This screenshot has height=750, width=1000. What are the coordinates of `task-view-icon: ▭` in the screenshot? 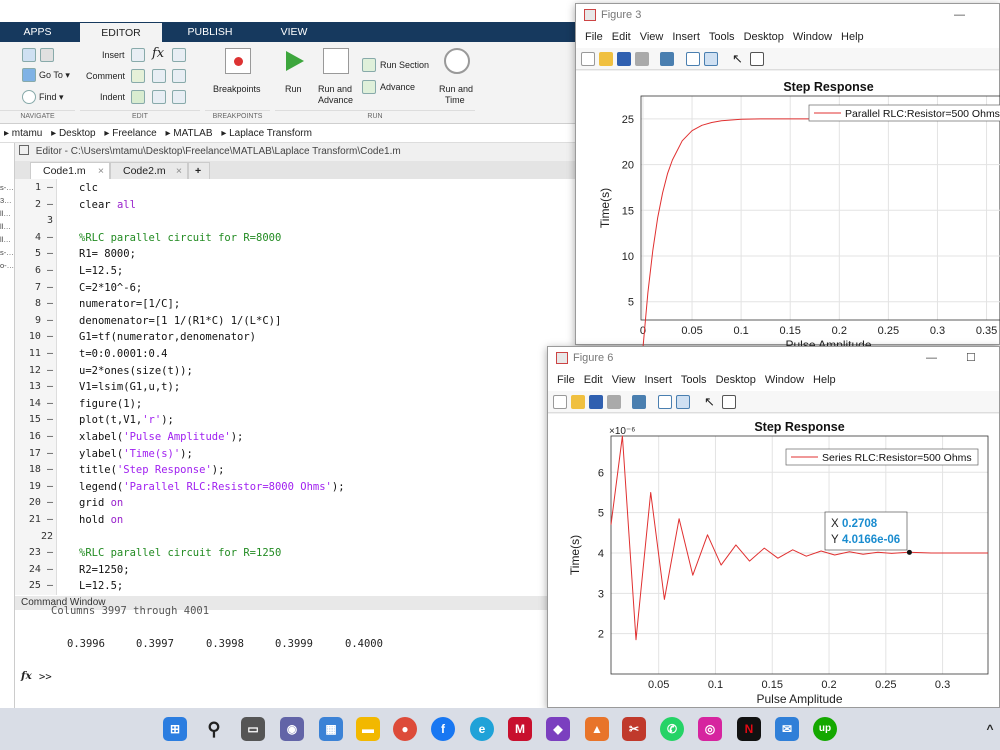 It's located at (253, 729).